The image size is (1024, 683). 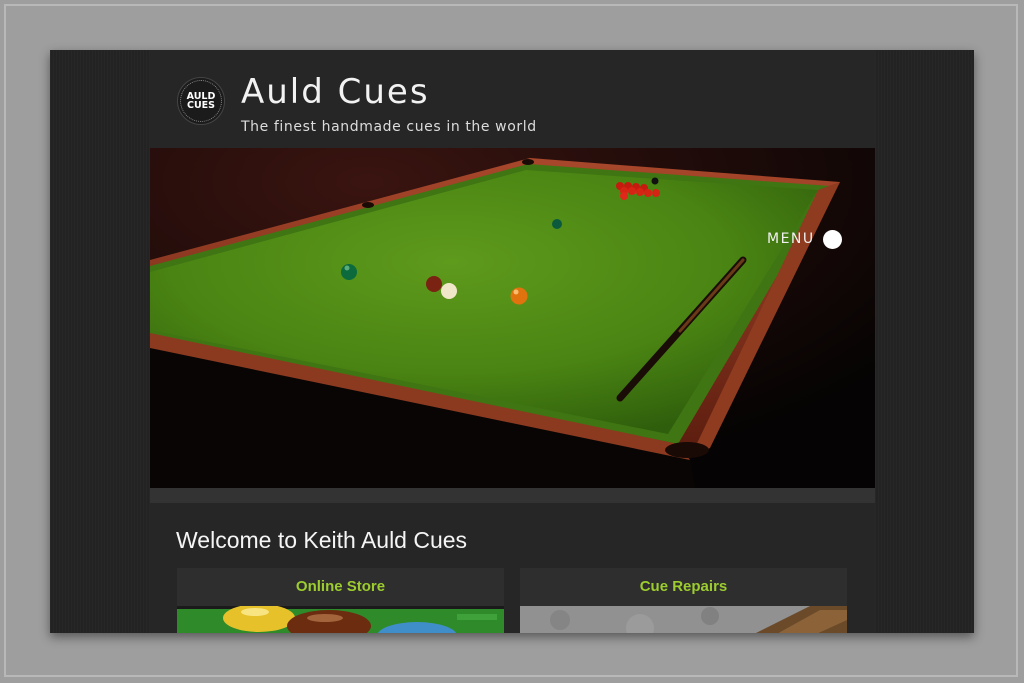 I want to click on main-content: Welcome to Keith Auld Cues Online Store, so click(x=512, y=568).